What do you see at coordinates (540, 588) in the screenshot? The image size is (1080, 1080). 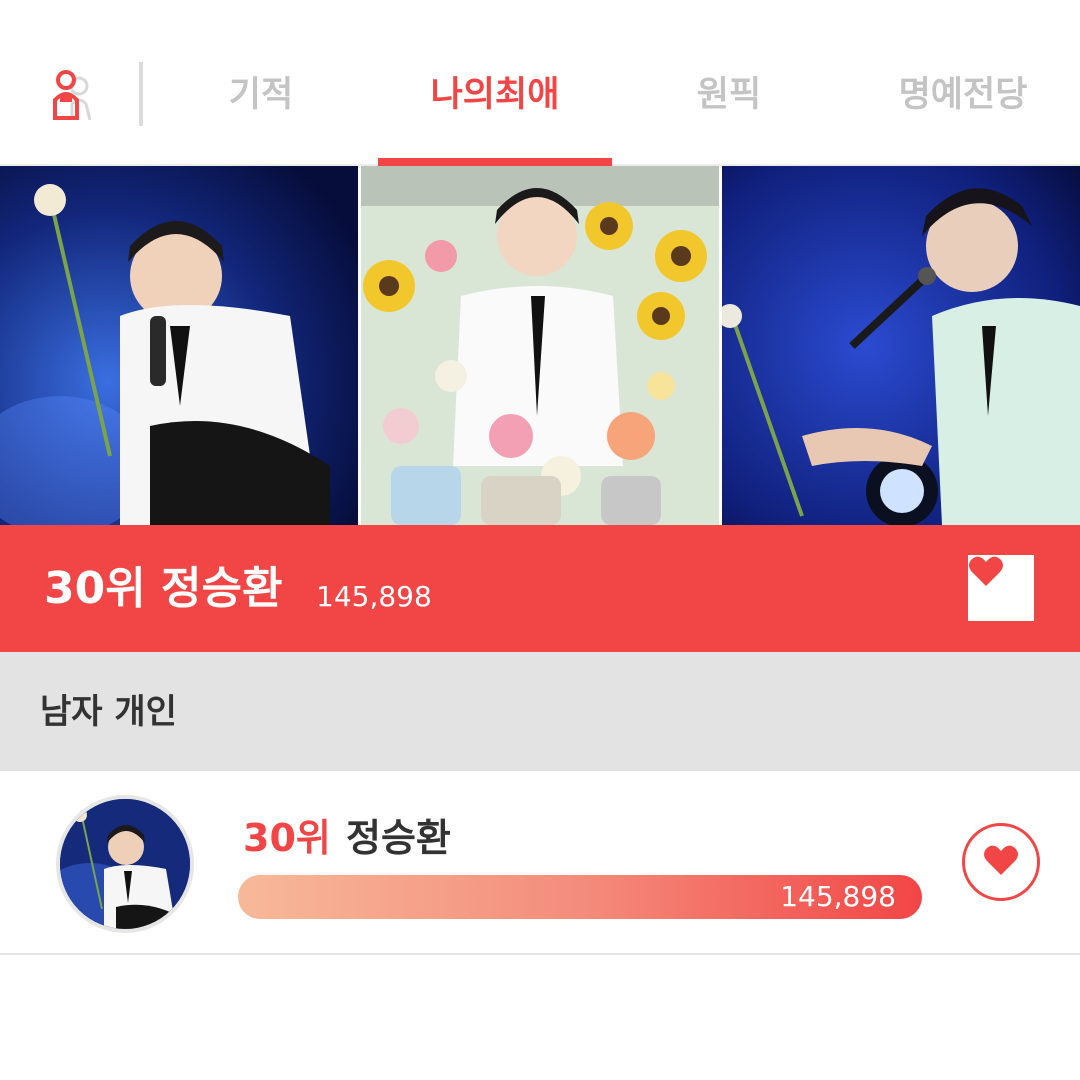 I see `rank-banner: 30위 정승환 145,898` at bounding box center [540, 588].